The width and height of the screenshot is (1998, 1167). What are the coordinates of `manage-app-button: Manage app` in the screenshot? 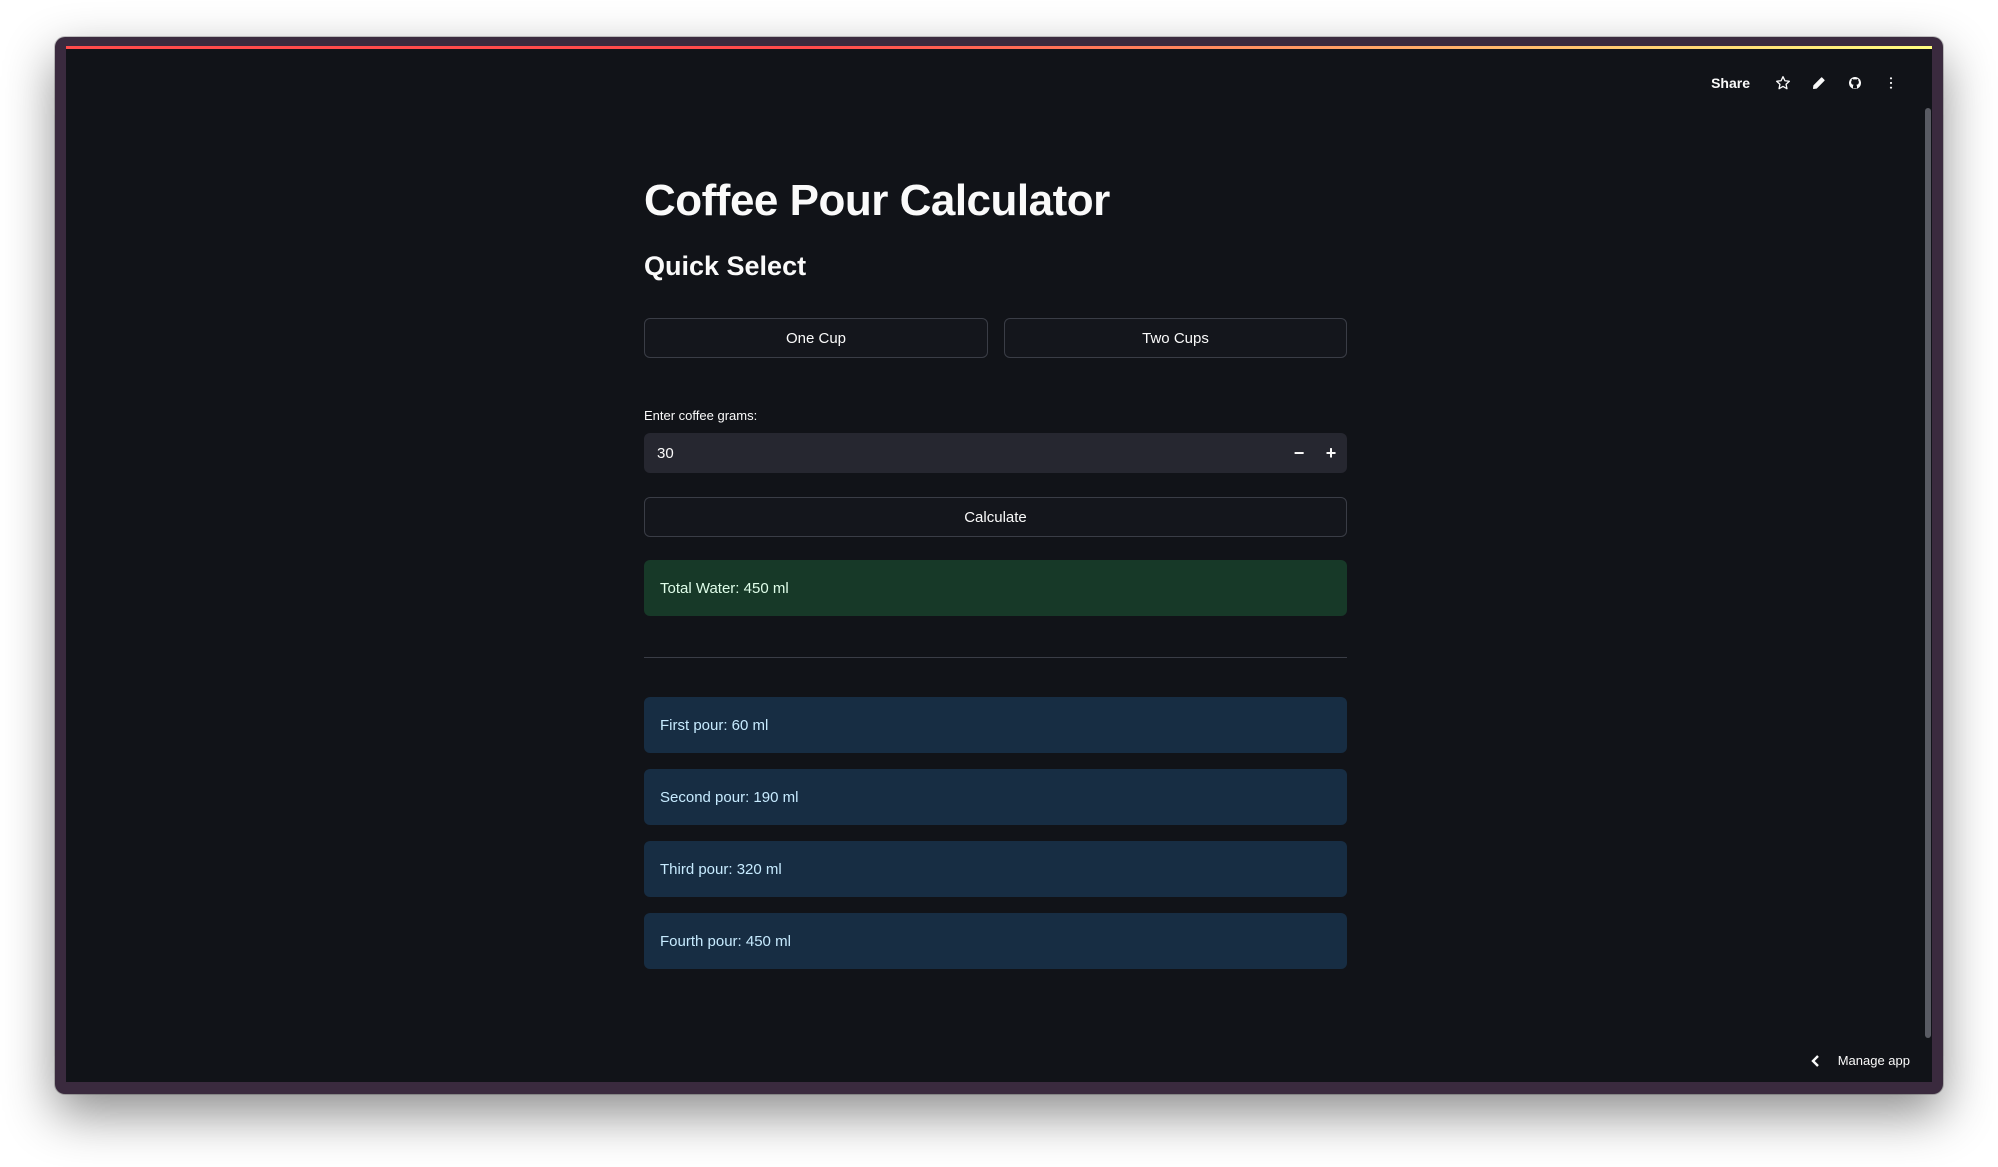 It's located at (1860, 1060).